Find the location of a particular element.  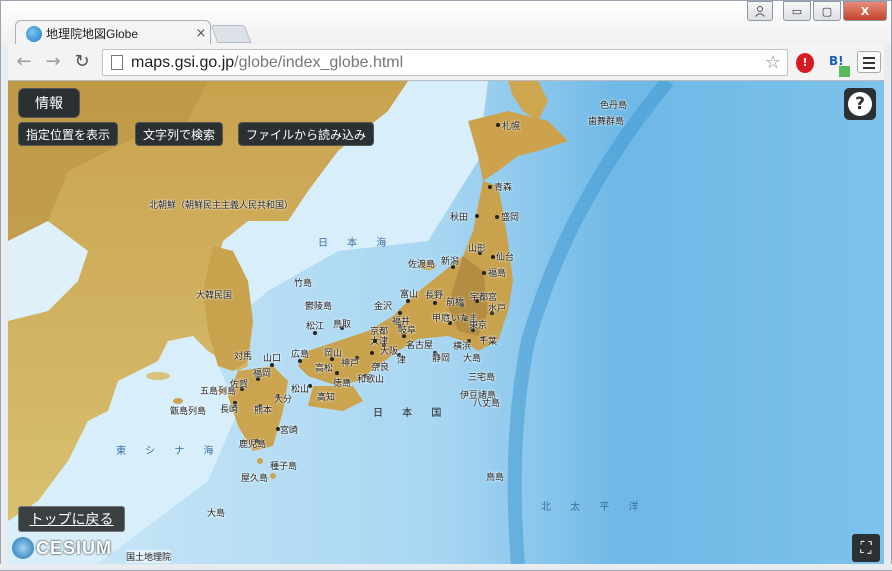

close-window-button: X is located at coordinates (865, 11).